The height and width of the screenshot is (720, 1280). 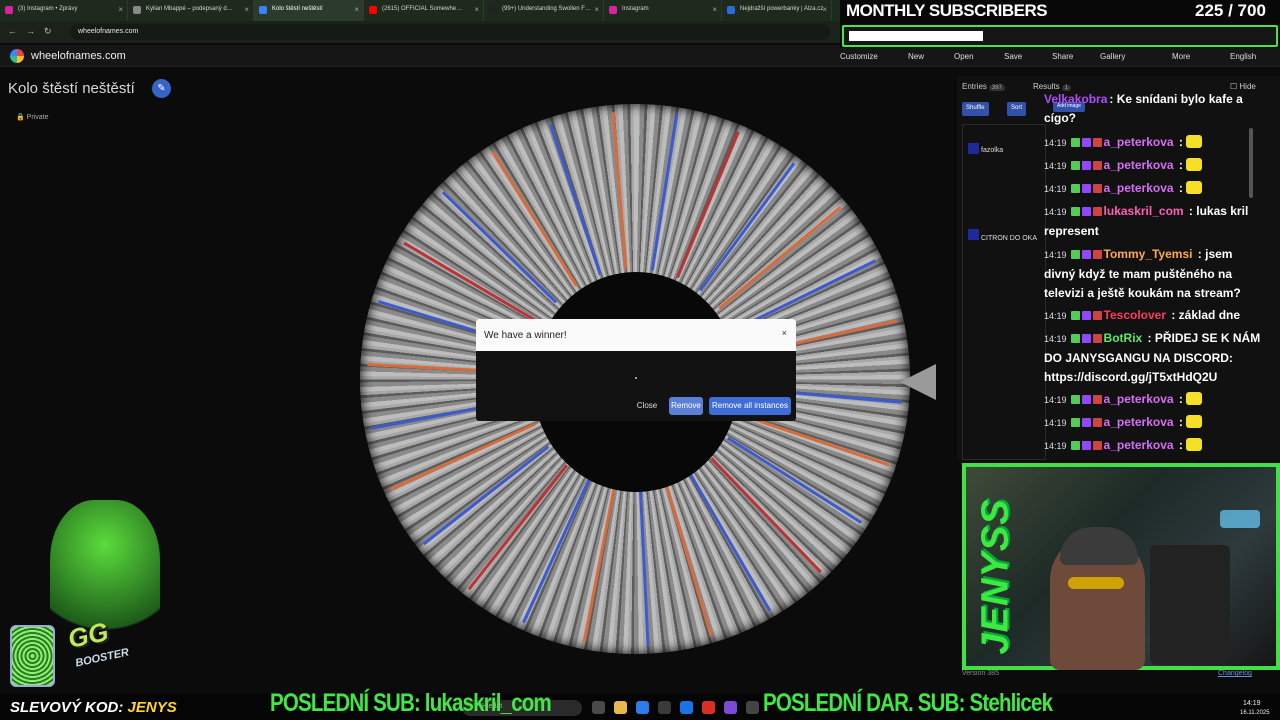 What do you see at coordinates (1004, 292) in the screenshot?
I see `entries-textarea: fazolka CITRON DO OKA` at bounding box center [1004, 292].